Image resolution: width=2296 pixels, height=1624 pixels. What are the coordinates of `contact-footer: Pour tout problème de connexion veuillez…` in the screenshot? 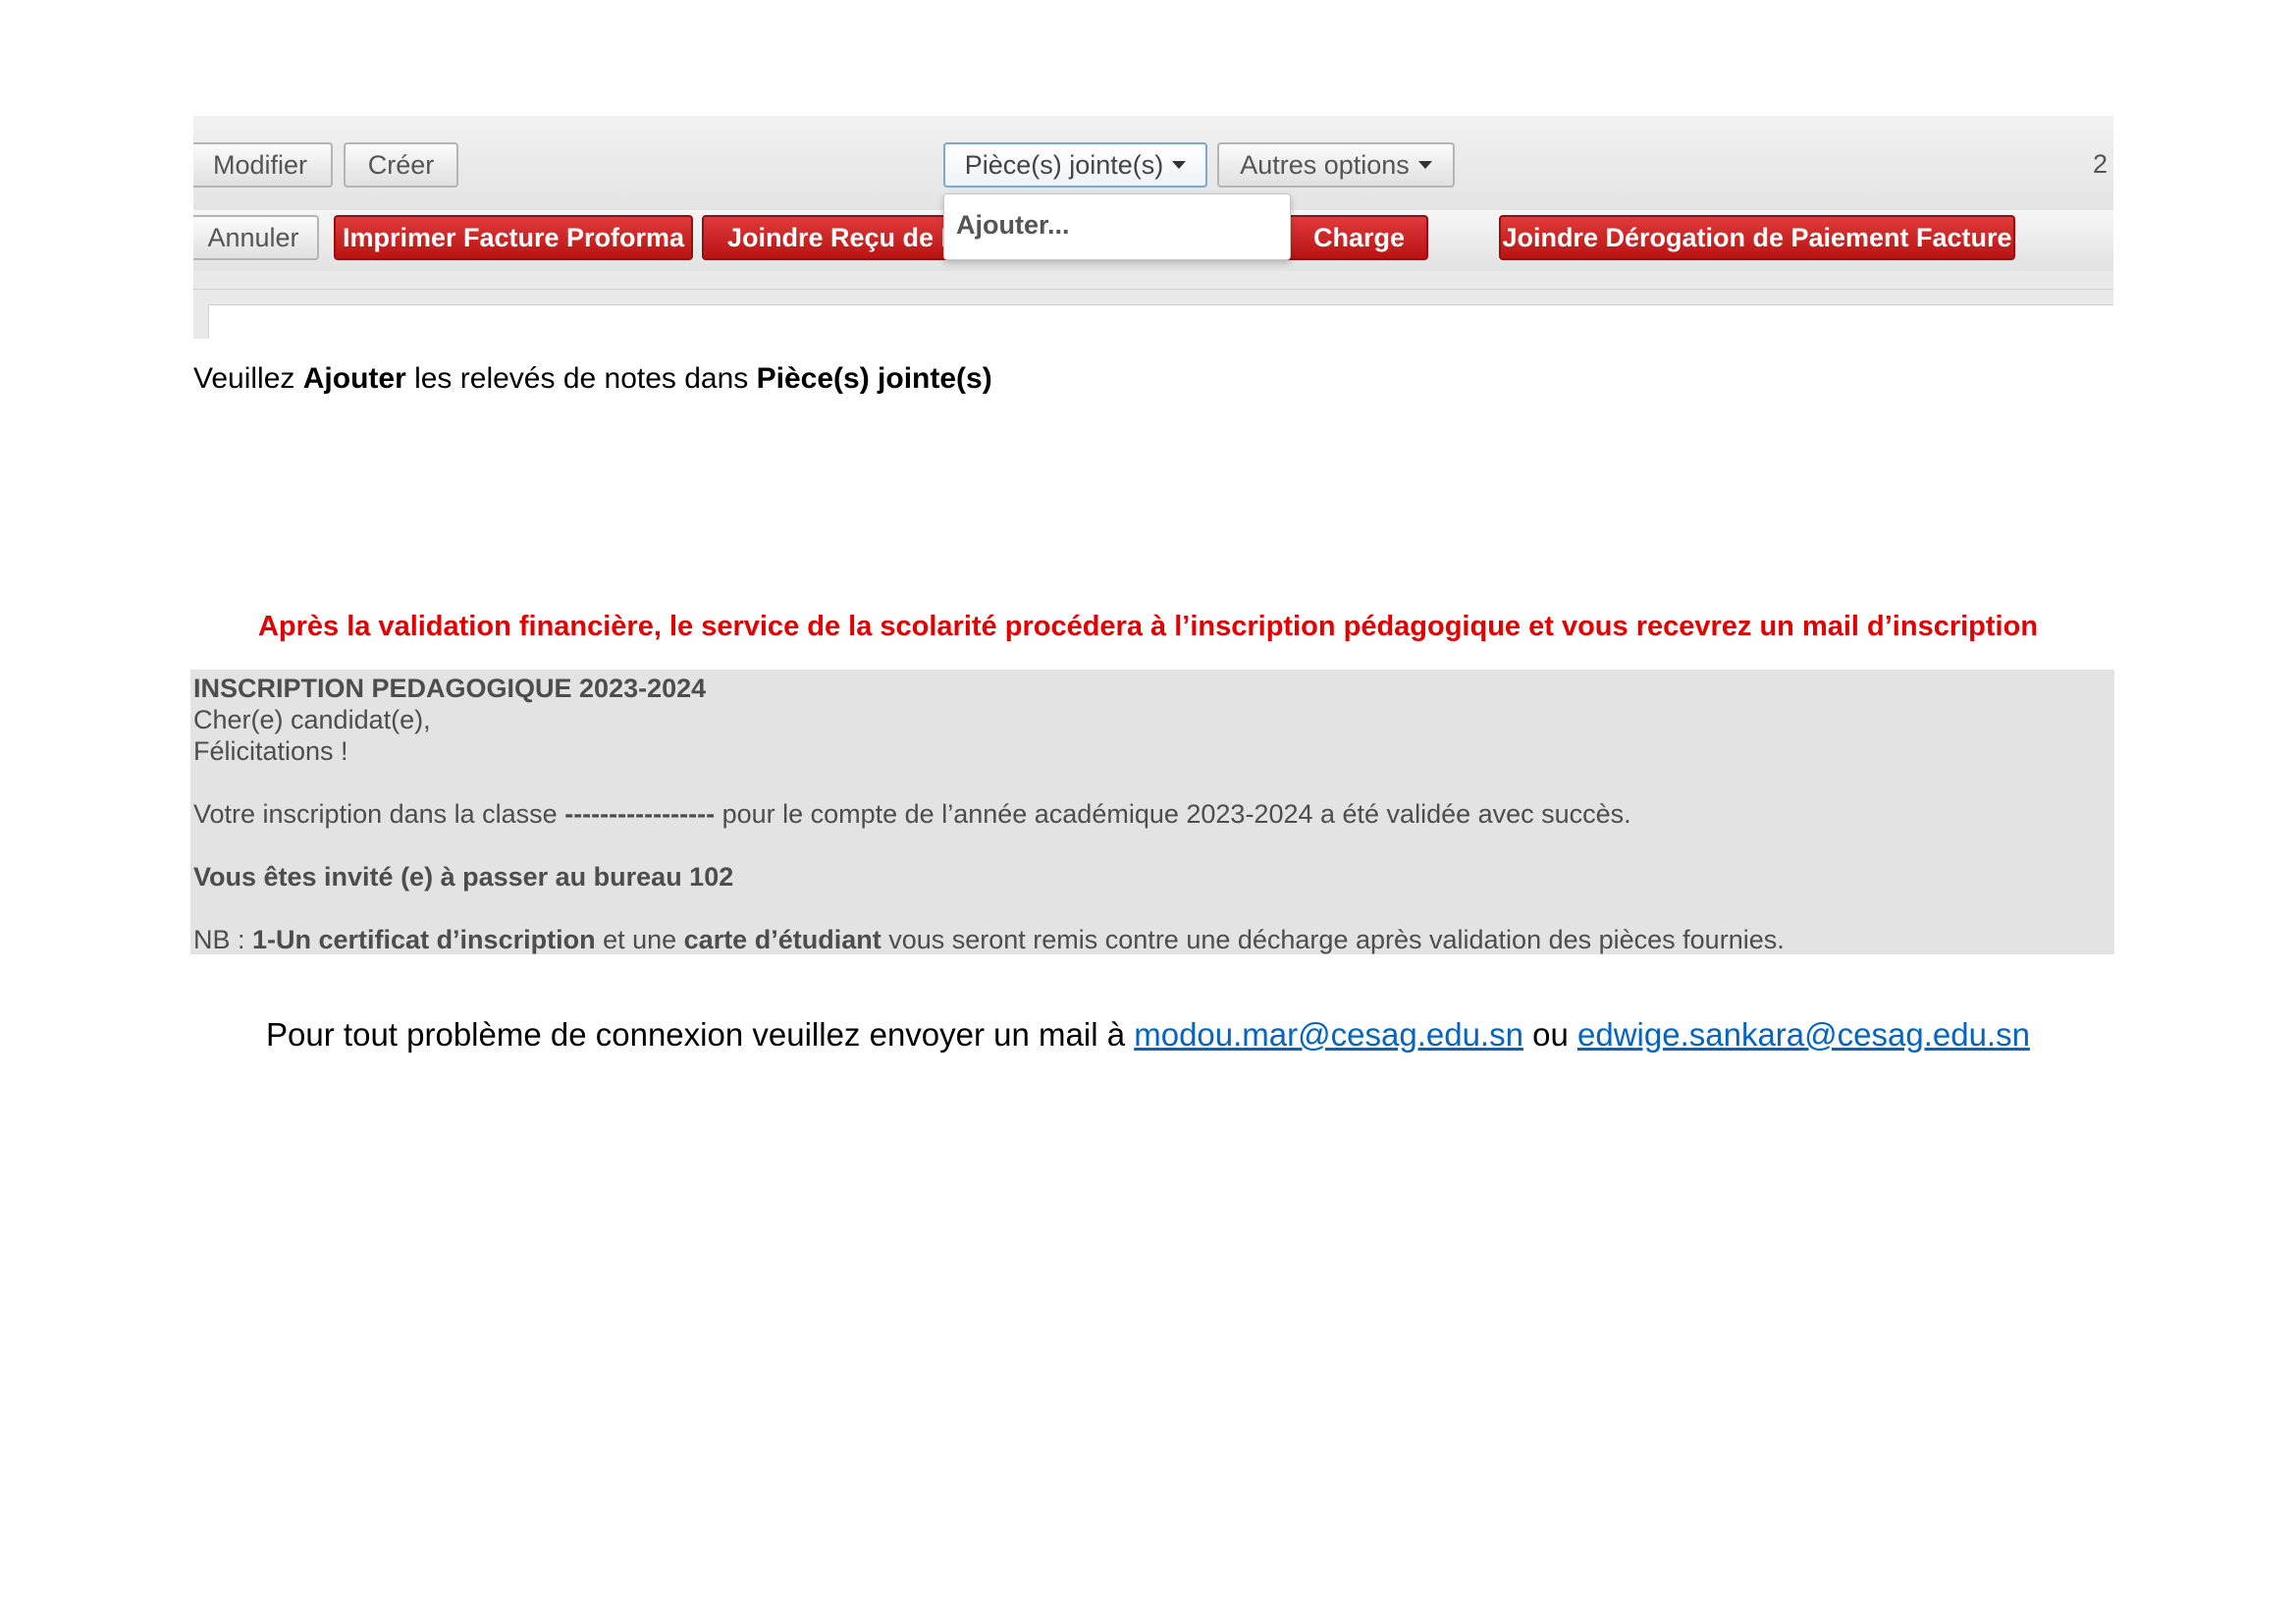 It's located at (1148, 1035).